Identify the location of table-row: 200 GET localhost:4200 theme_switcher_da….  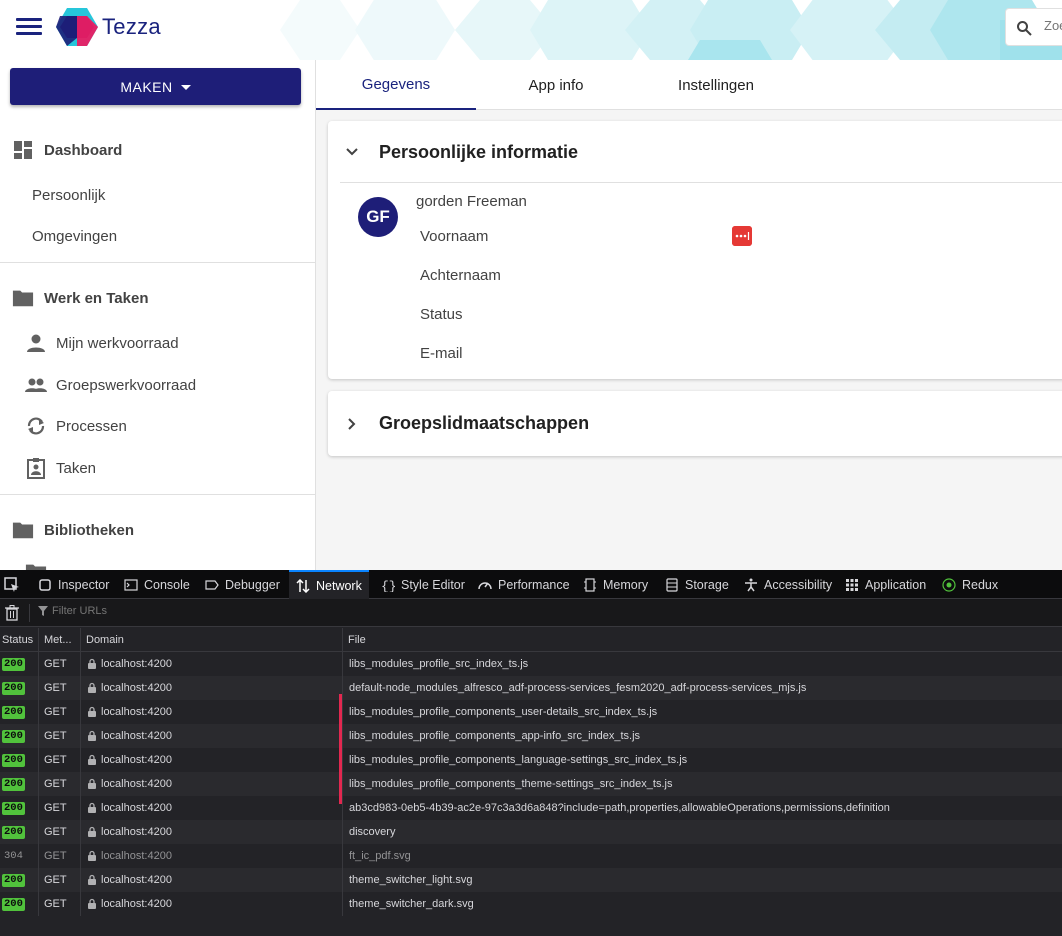
(531, 904).